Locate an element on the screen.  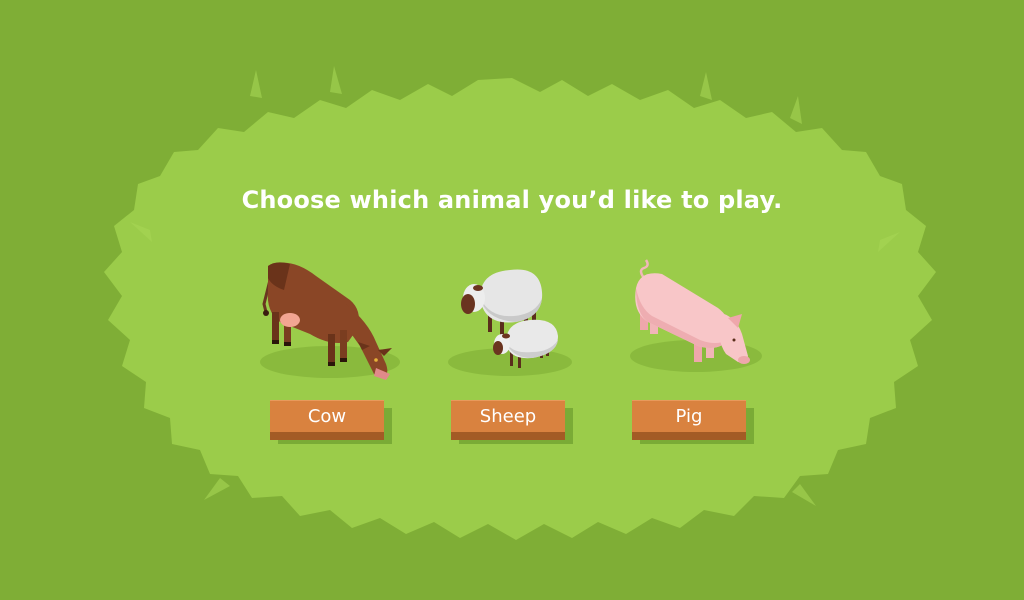
pig-icon is located at coordinates (693, 323).